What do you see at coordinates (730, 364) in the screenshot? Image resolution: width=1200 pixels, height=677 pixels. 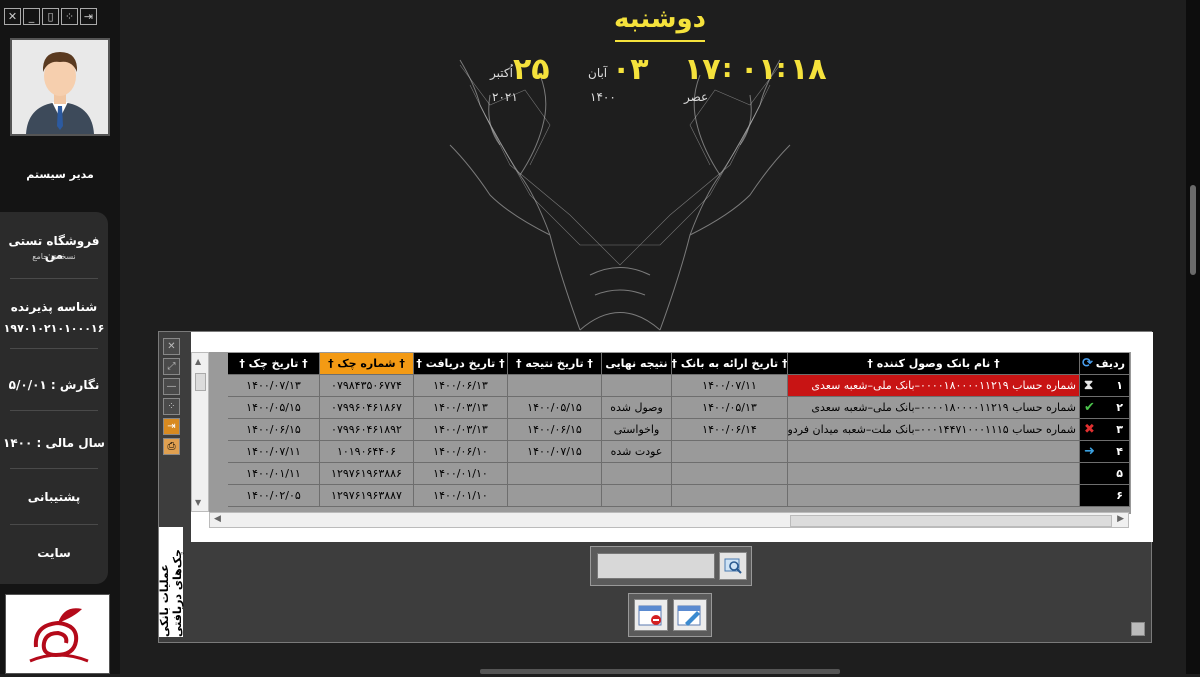 I see `column-header-submit: † تاریخ ارائه به بانک †` at bounding box center [730, 364].